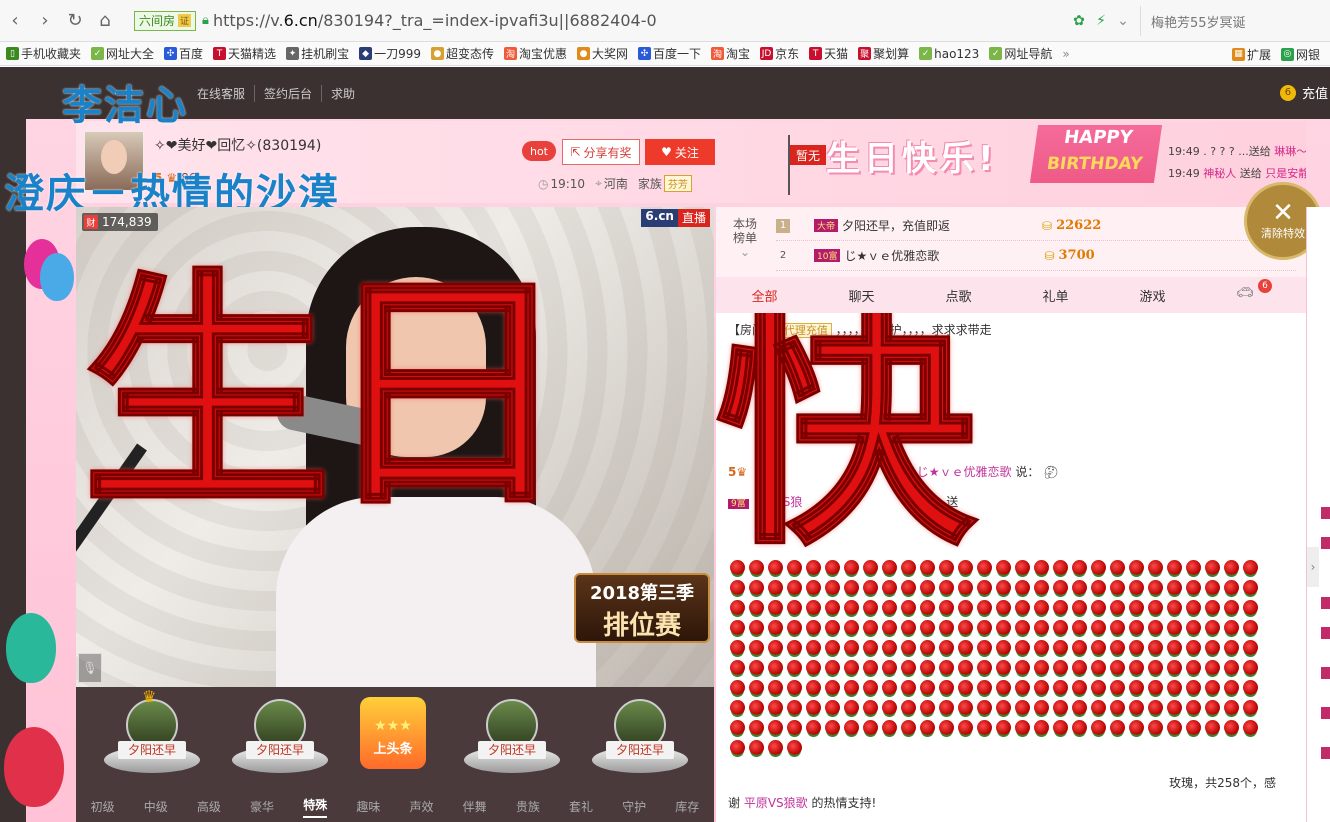  I want to click on birthday-banner-text: 生日快乐!, so click(912, 159).